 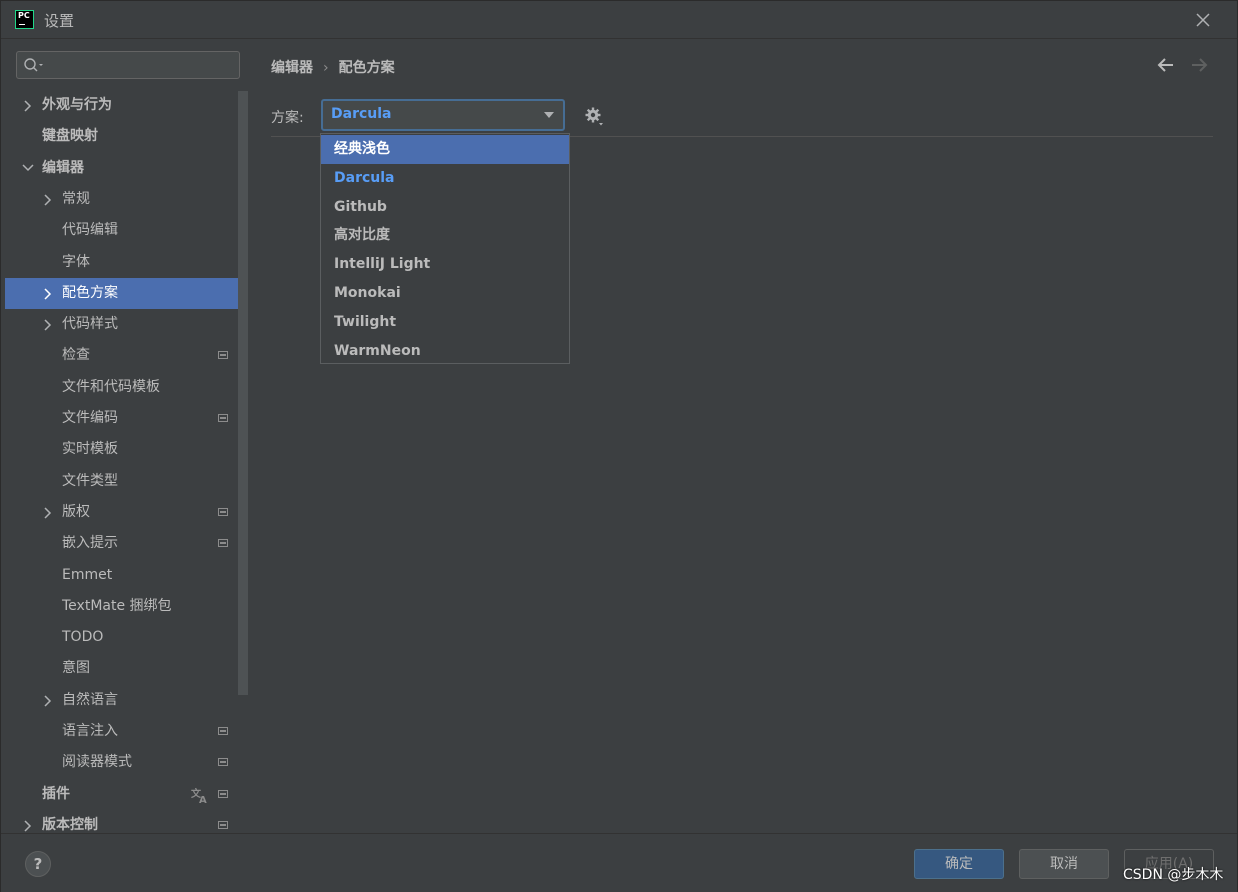 What do you see at coordinates (128, 262) in the screenshot?
I see `sidebar-item: 字体` at bounding box center [128, 262].